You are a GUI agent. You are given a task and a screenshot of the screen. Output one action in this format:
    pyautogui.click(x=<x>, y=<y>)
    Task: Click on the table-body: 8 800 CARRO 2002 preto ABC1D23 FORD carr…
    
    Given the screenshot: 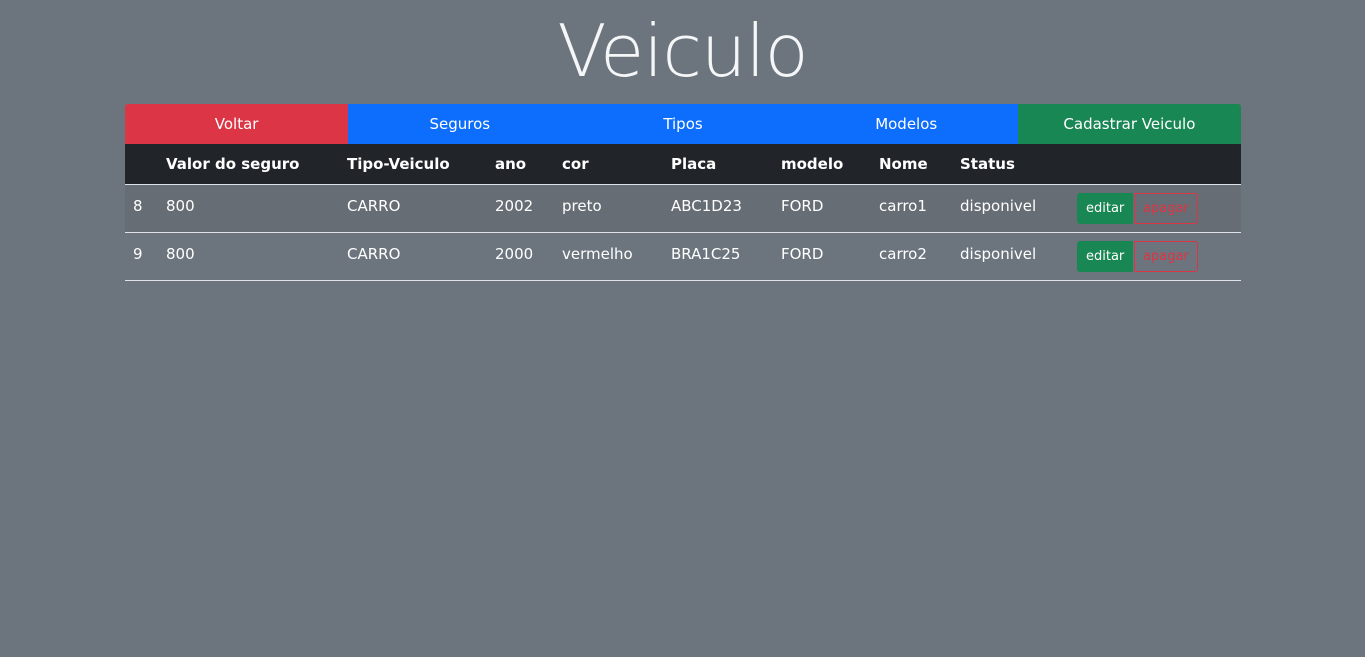 What is the action you would take?
    pyautogui.click(x=683, y=232)
    